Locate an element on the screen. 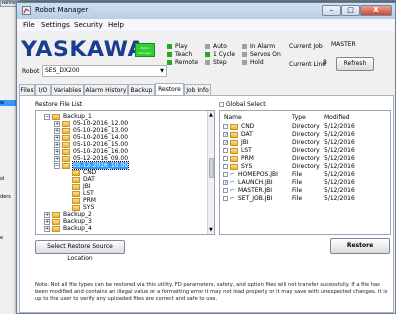 The height and width of the screenshot is (314, 396). file-row: PRM is located at coordinates (238, 159).